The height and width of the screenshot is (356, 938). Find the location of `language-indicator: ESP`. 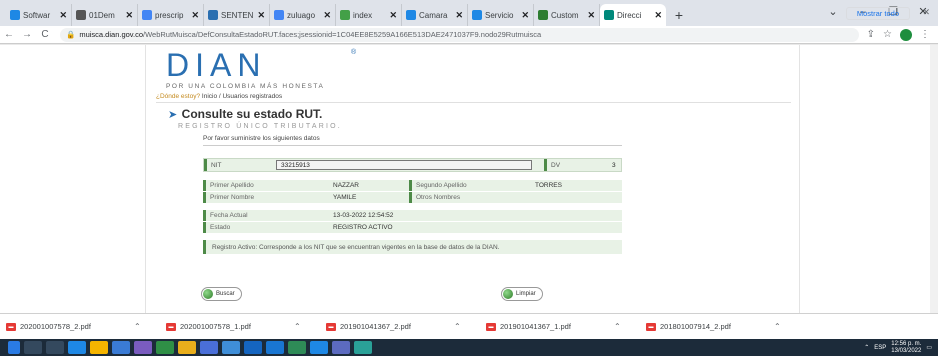

language-indicator: ESP is located at coordinates (880, 348).